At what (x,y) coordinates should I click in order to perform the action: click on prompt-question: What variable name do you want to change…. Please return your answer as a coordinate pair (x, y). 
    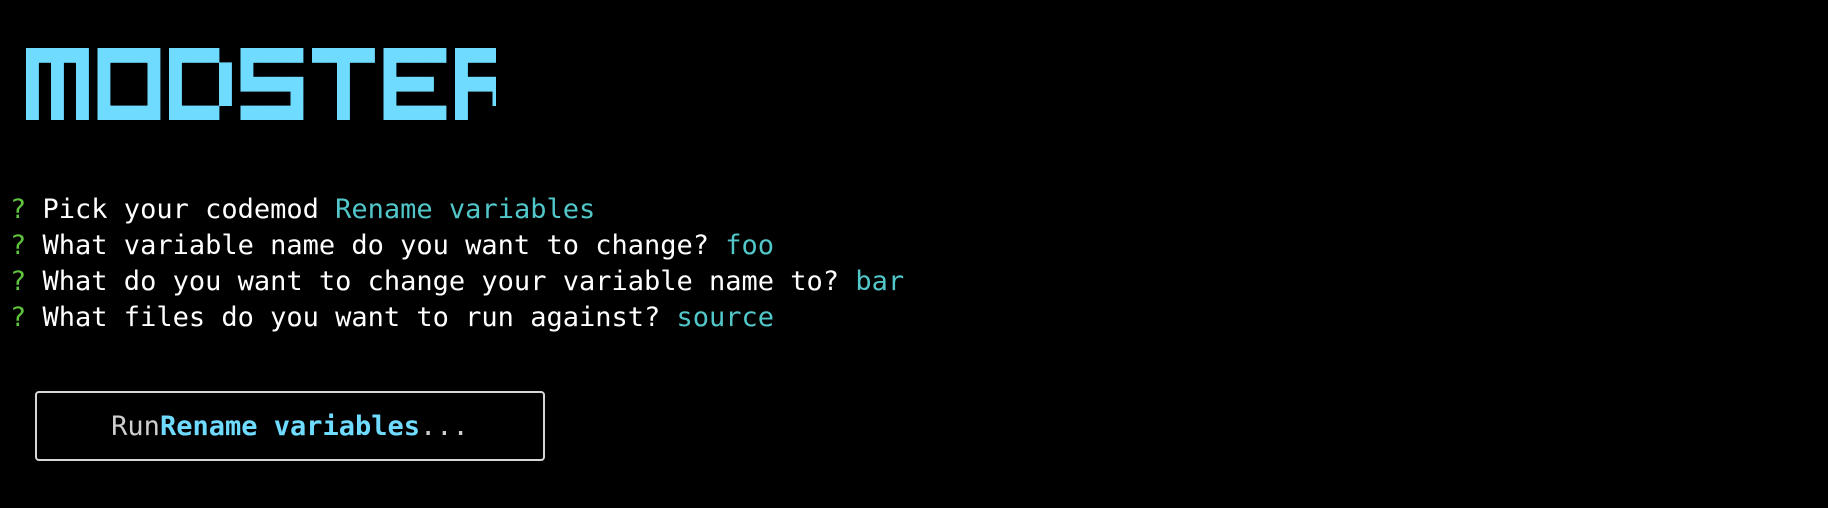
    Looking at the image, I should click on (376, 245).